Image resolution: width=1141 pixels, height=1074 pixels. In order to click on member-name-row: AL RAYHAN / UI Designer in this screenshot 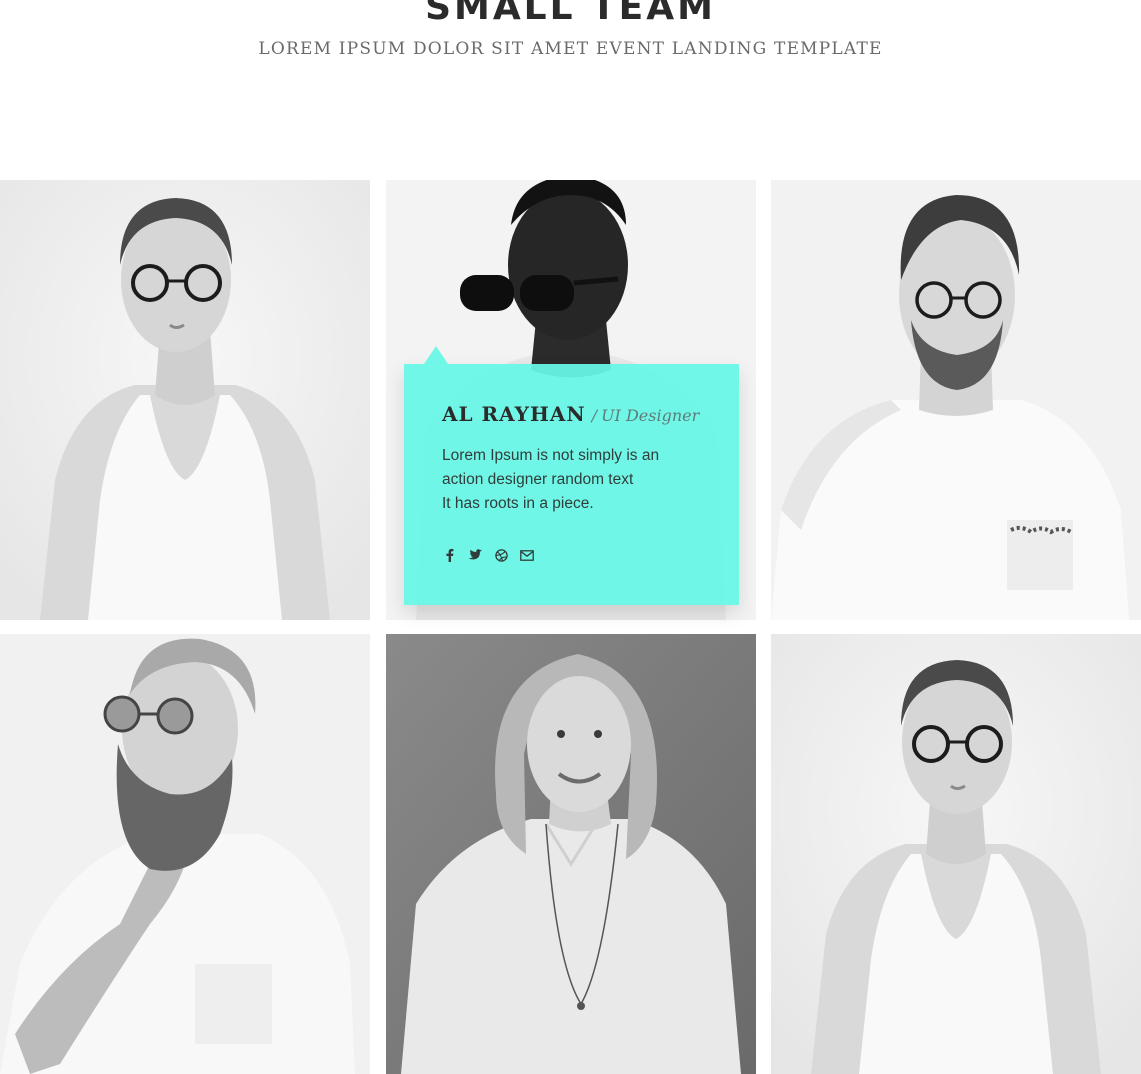, I will do `click(570, 414)`.